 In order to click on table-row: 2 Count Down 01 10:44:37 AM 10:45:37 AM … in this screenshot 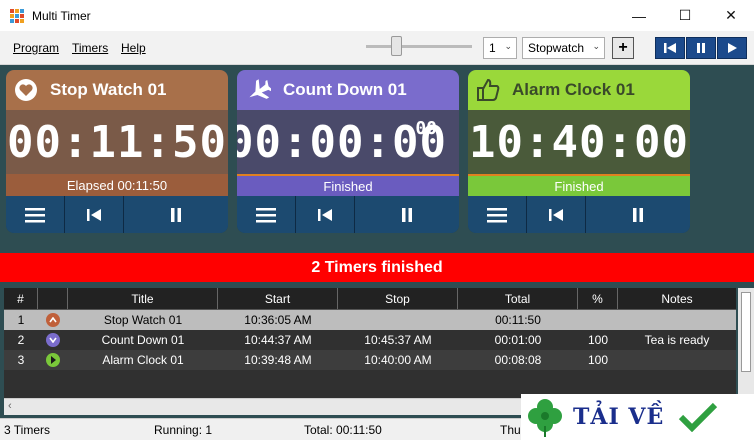, I will do `click(370, 340)`.